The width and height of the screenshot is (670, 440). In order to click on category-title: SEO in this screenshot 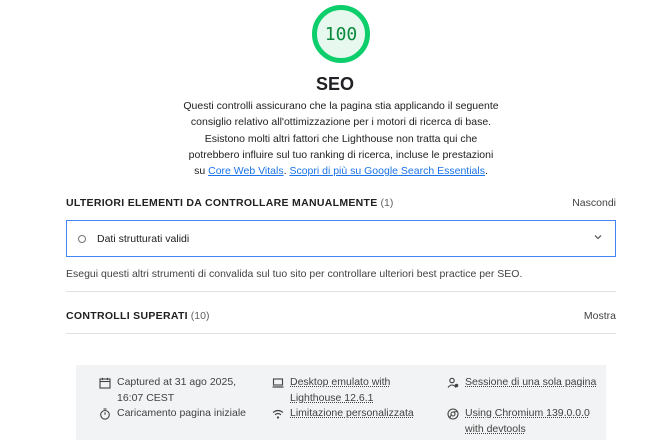, I will do `click(334, 84)`.